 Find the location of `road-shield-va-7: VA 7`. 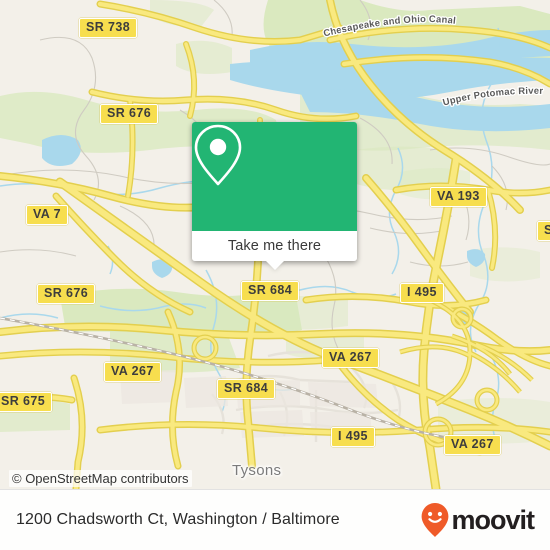

road-shield-va-7: VA 7 is located at coordinates (47, 215).